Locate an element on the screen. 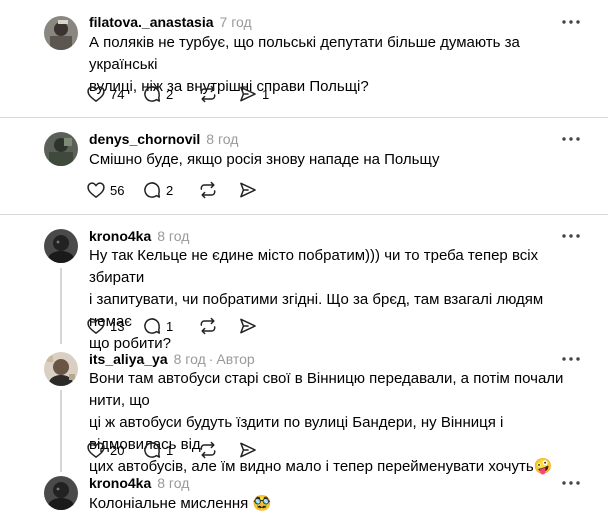  post-header: denys_chornovil 8 год is located at coordinates (163, 139).